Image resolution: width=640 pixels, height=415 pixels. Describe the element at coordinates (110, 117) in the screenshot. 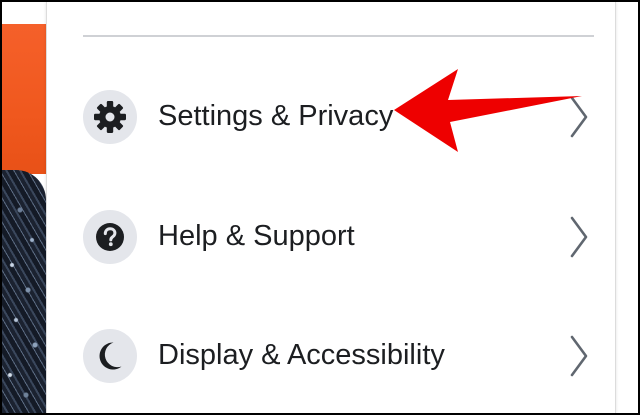

I see `gear-icon` at that location.